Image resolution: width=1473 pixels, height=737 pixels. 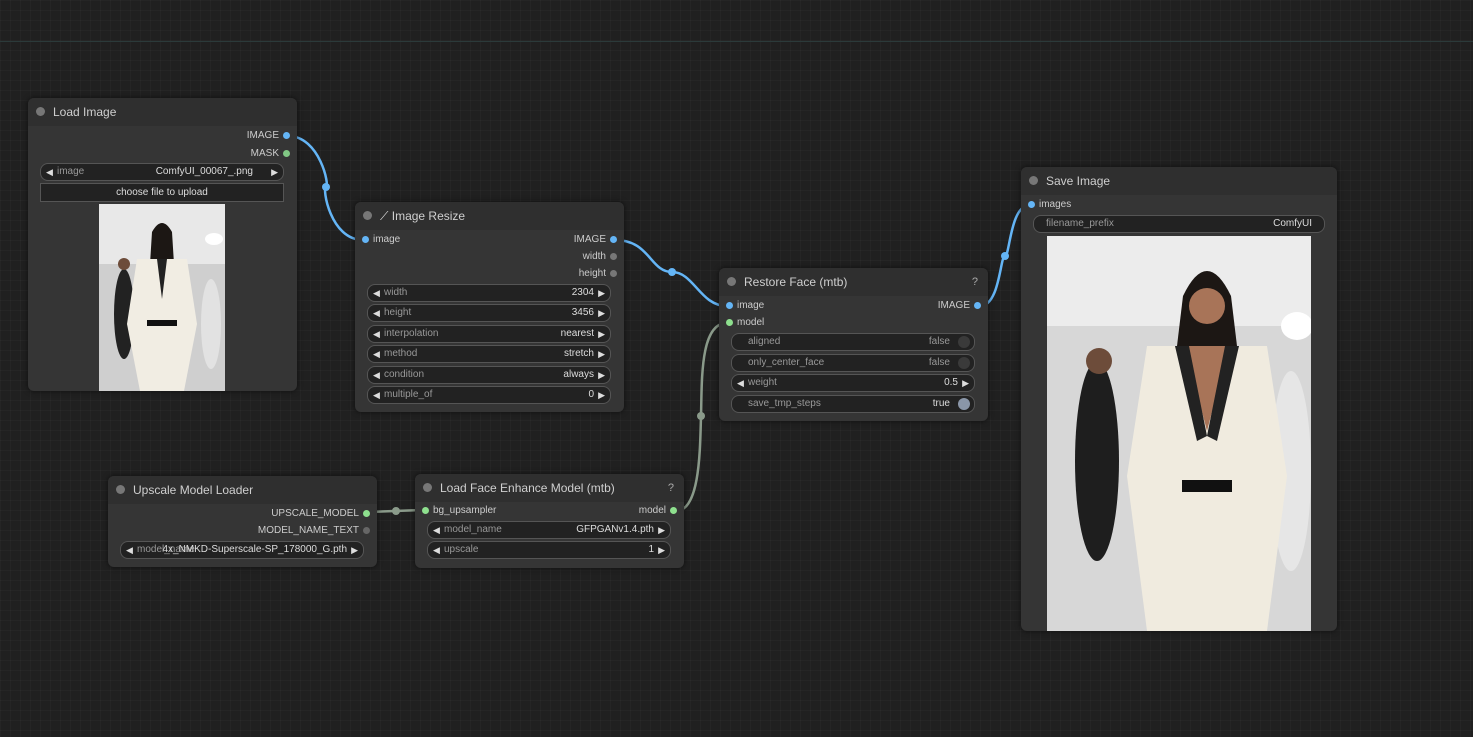 What do you see at coordinates (743, 323) in the screenshot?
I see `input-model: model` at bounding box center [743, 323].